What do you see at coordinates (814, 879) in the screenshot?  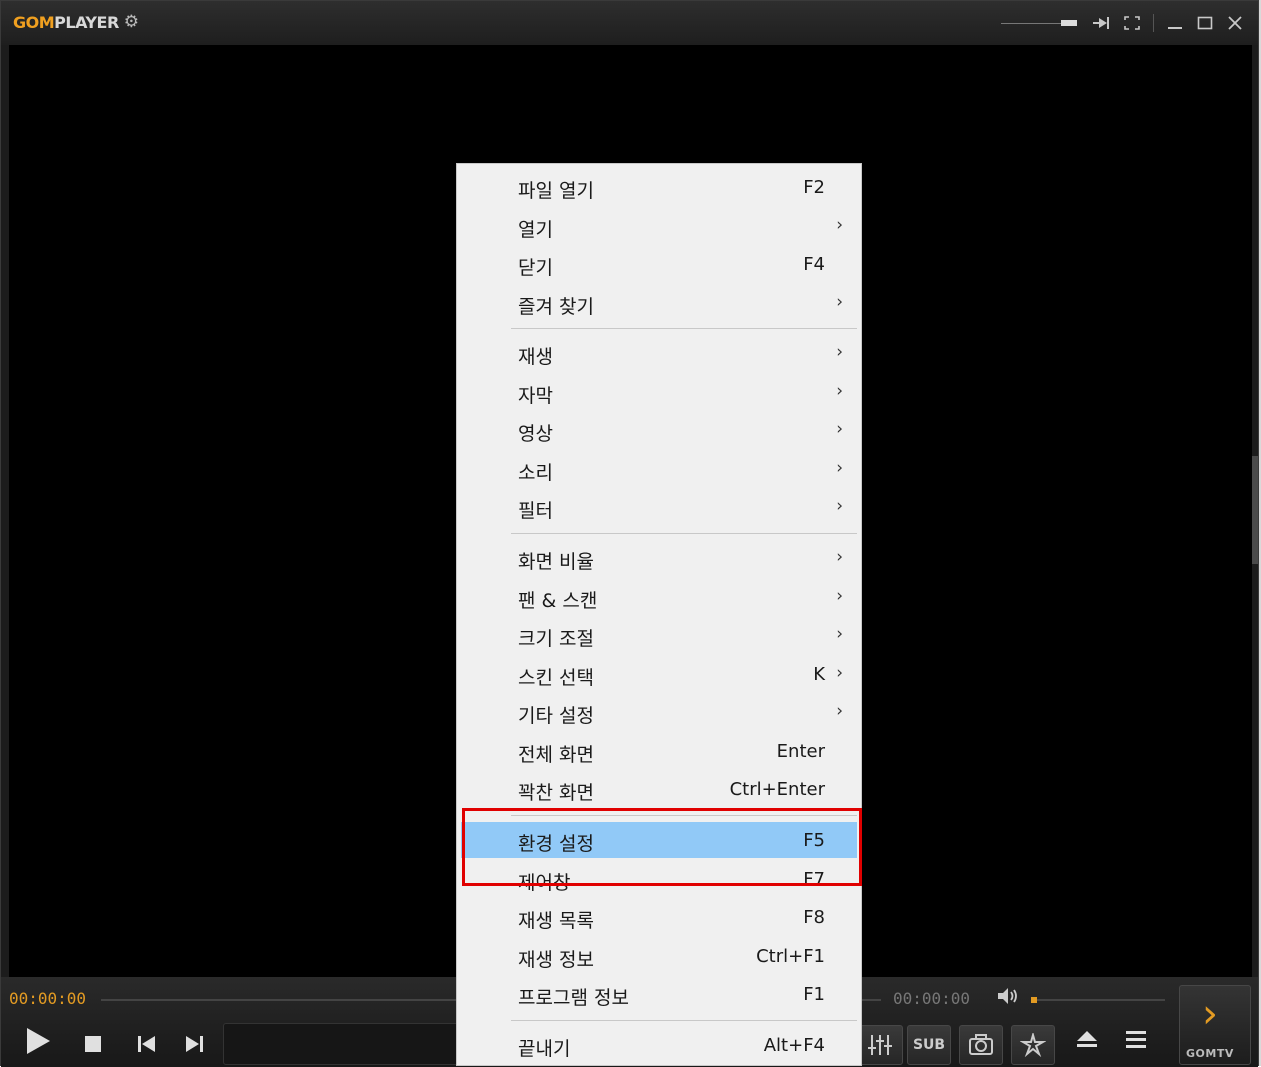 I see `menu-item-shortcut: F7` at bounding box center [814, 879].